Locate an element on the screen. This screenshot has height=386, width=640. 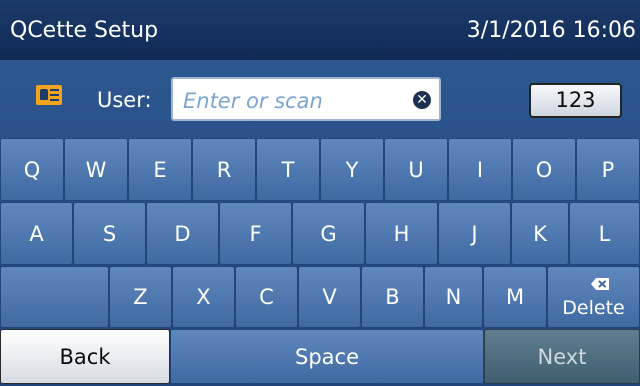
key-label: D is located at coordinates (182, 233).